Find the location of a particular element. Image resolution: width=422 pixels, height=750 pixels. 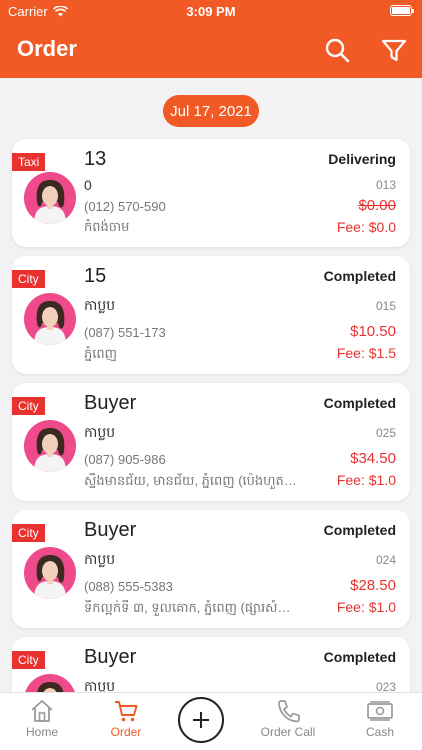

order-type-badge: Taxi is located at coordinates (29, 162).